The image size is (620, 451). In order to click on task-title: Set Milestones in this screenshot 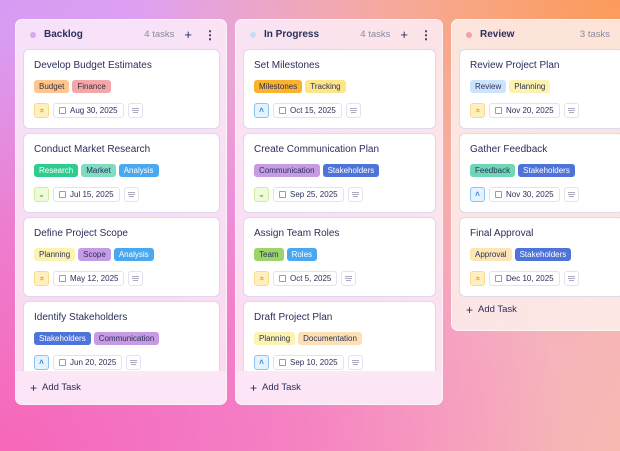, I will do `click(287, 65)`.